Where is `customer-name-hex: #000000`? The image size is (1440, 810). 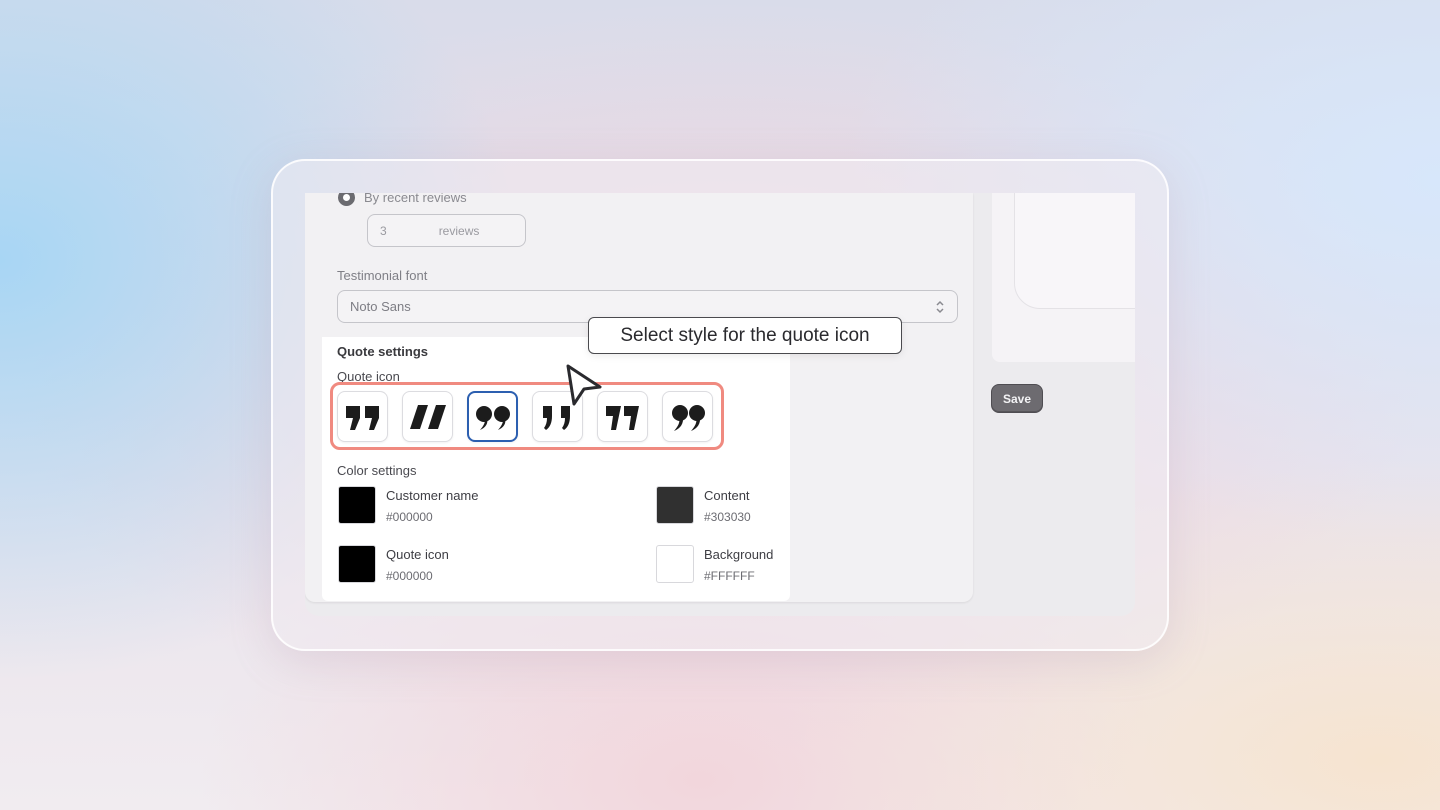
customer-name-hex: #000000 is located at coordinates (409, 517).